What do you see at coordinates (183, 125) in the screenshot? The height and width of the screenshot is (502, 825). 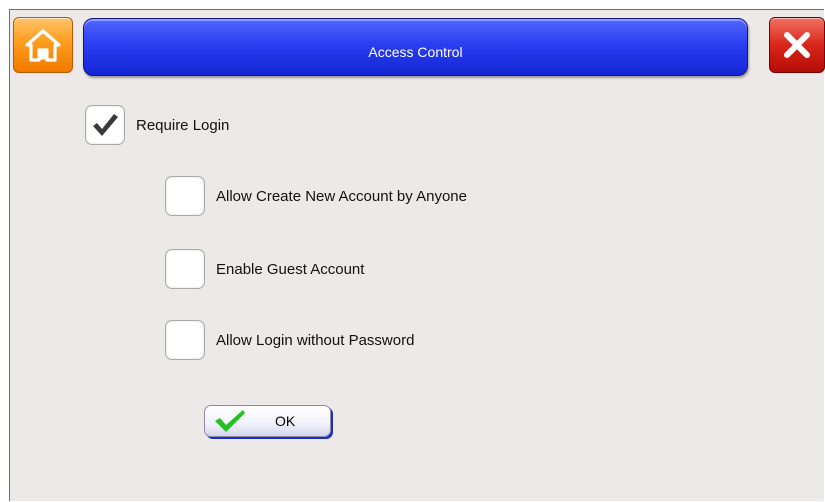 I see `require-login-label: Require Login` at bounding box center [183, 125].